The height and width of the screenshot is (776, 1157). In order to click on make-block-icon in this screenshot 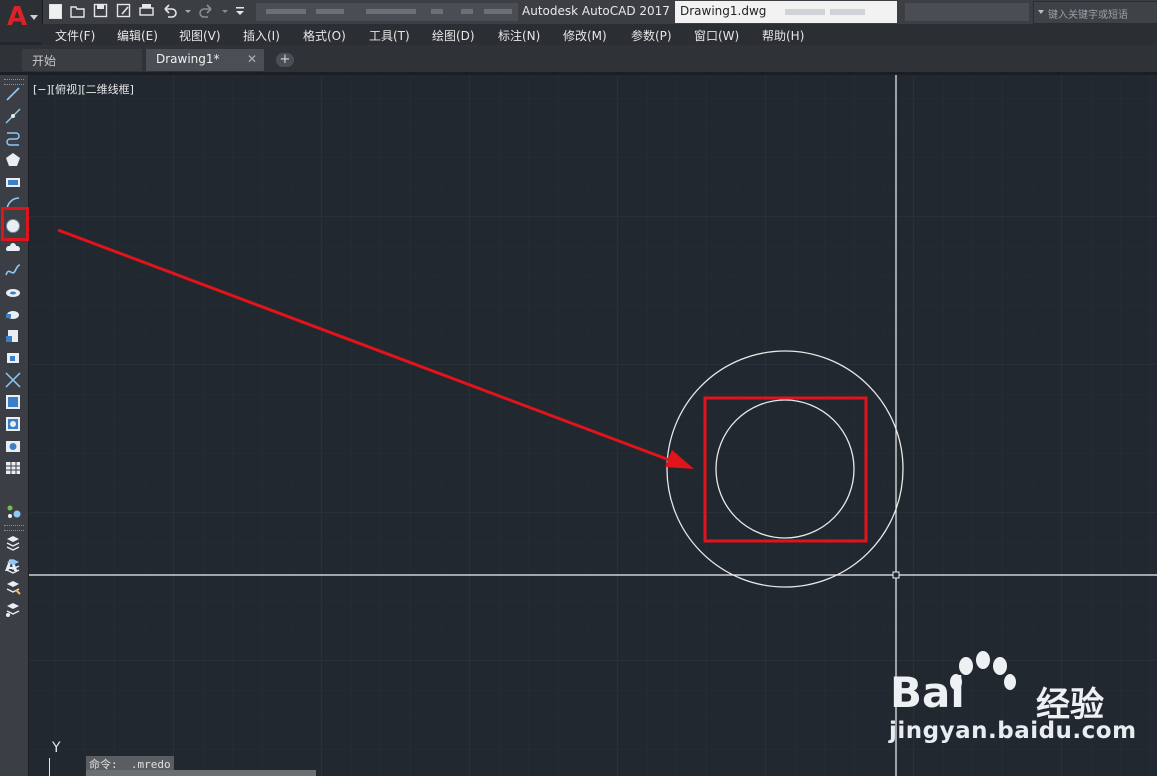, I will do `click(13, 336)`.